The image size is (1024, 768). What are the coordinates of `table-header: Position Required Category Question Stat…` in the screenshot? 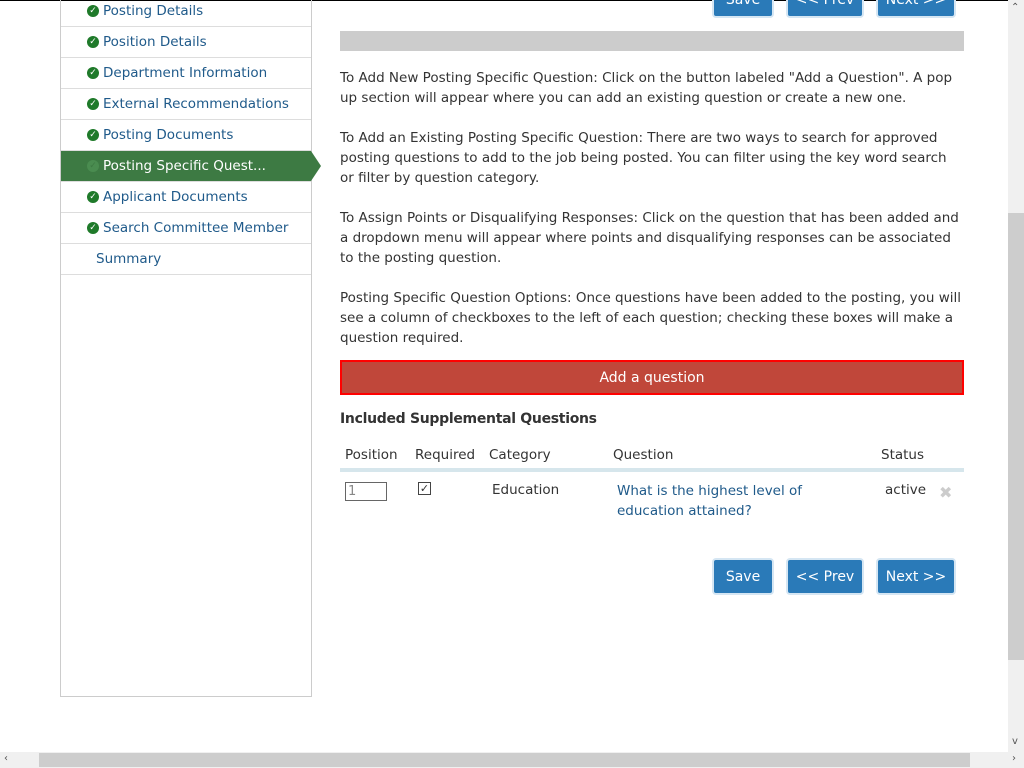 It's located at (652, 459).